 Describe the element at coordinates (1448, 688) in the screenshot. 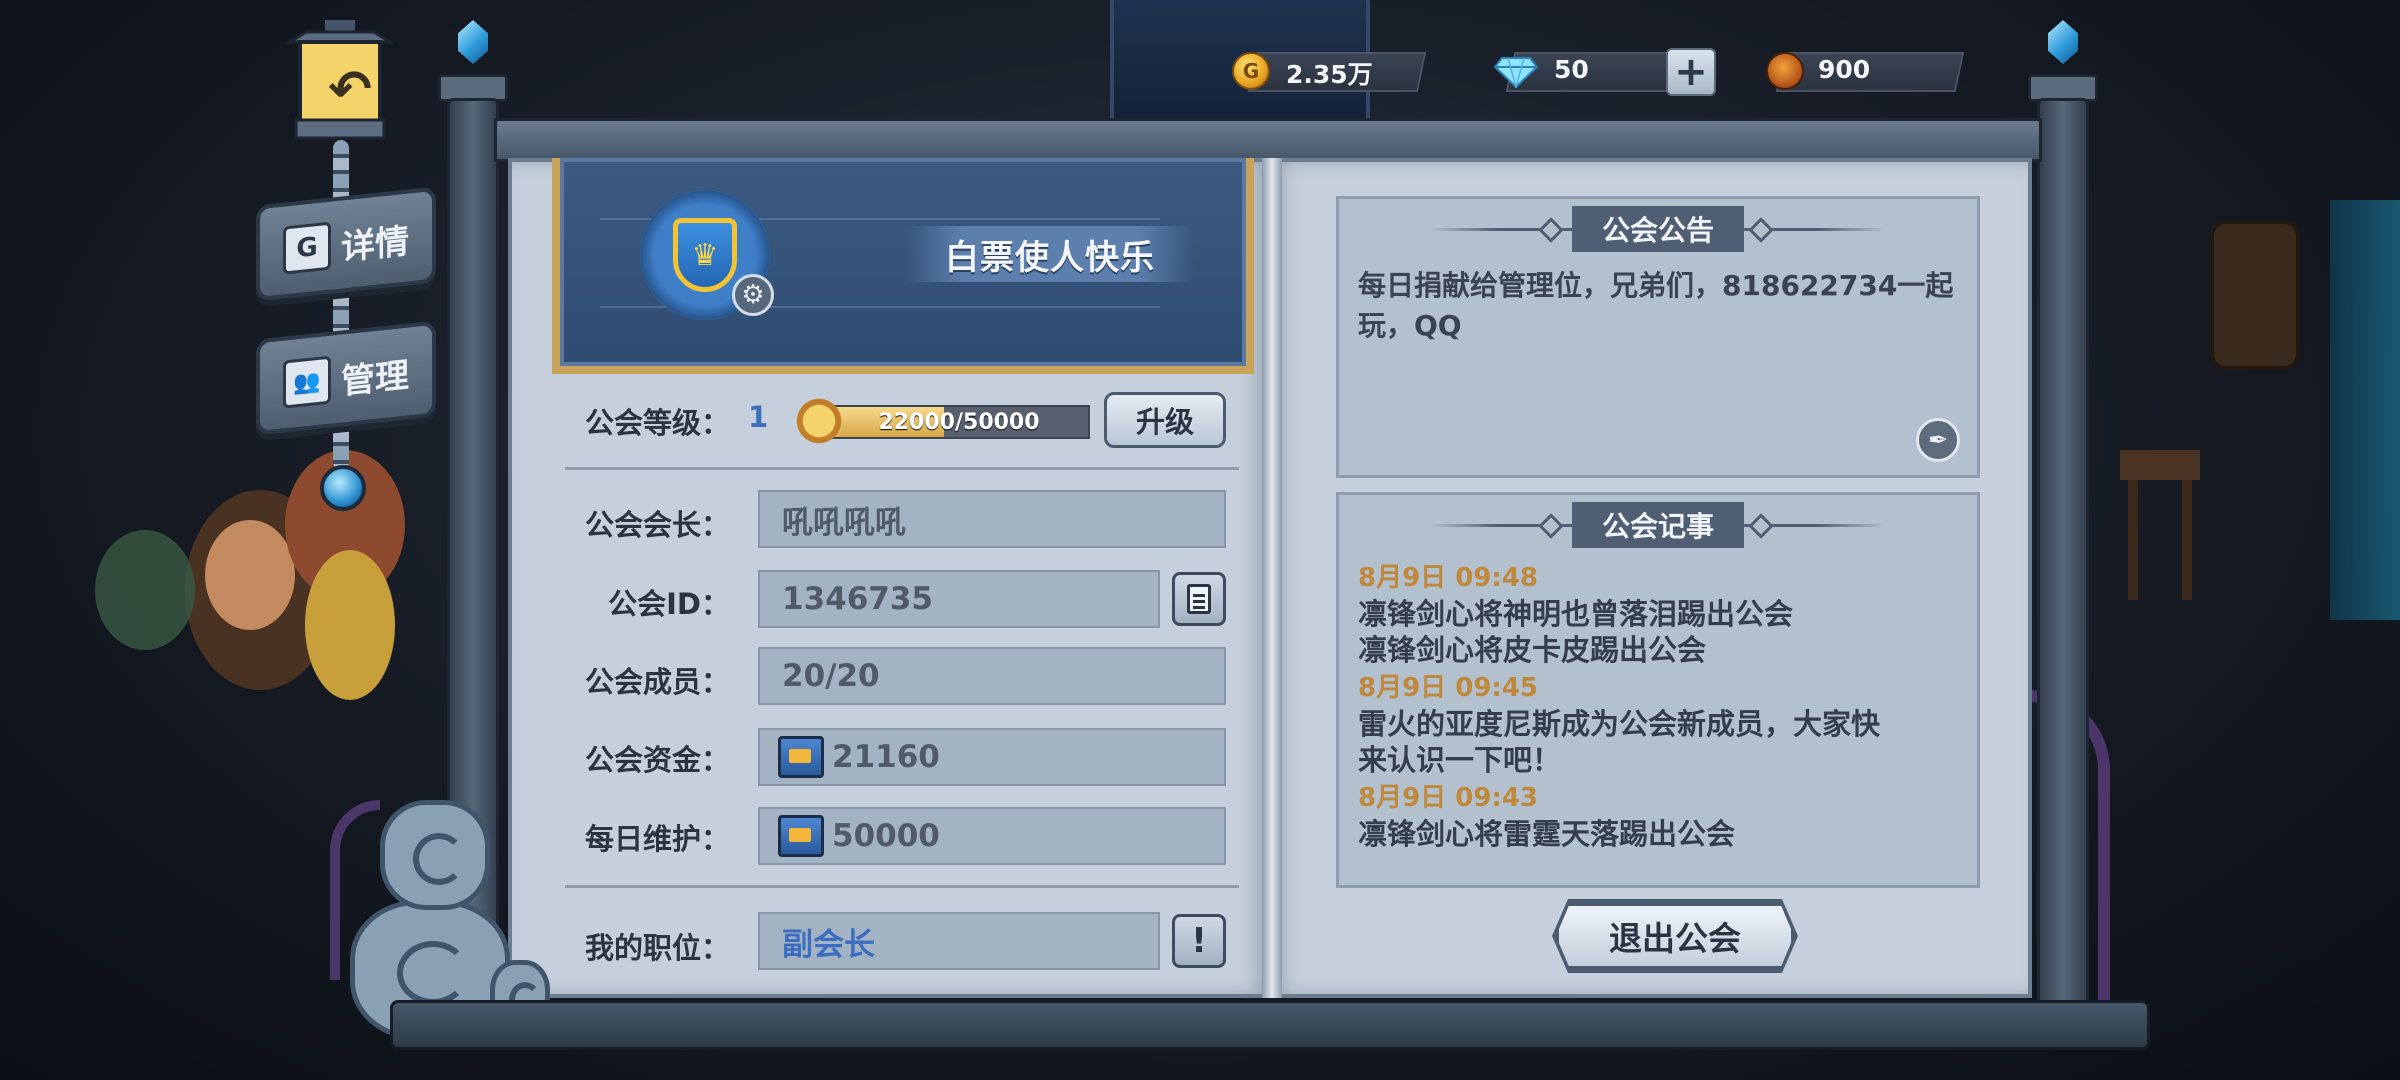

I see `log-time: 8月9日 09:45` at that location.